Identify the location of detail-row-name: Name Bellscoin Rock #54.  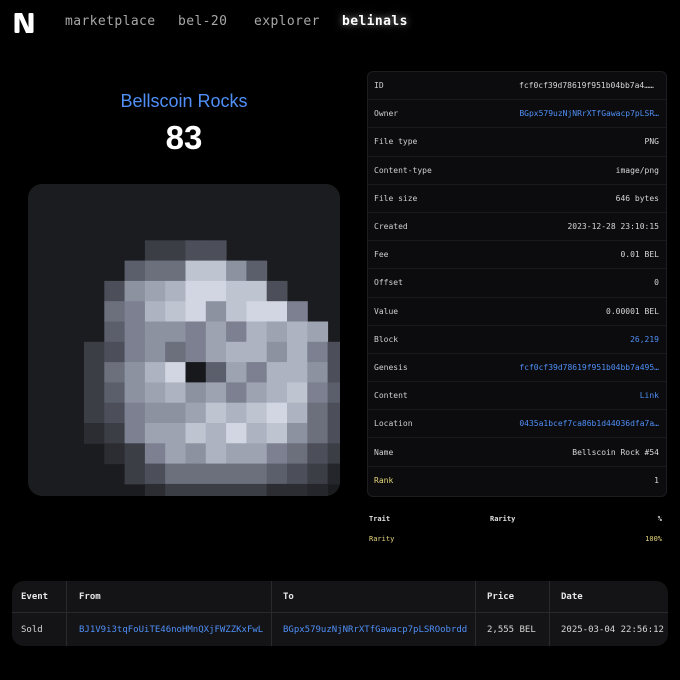
(517, 452).